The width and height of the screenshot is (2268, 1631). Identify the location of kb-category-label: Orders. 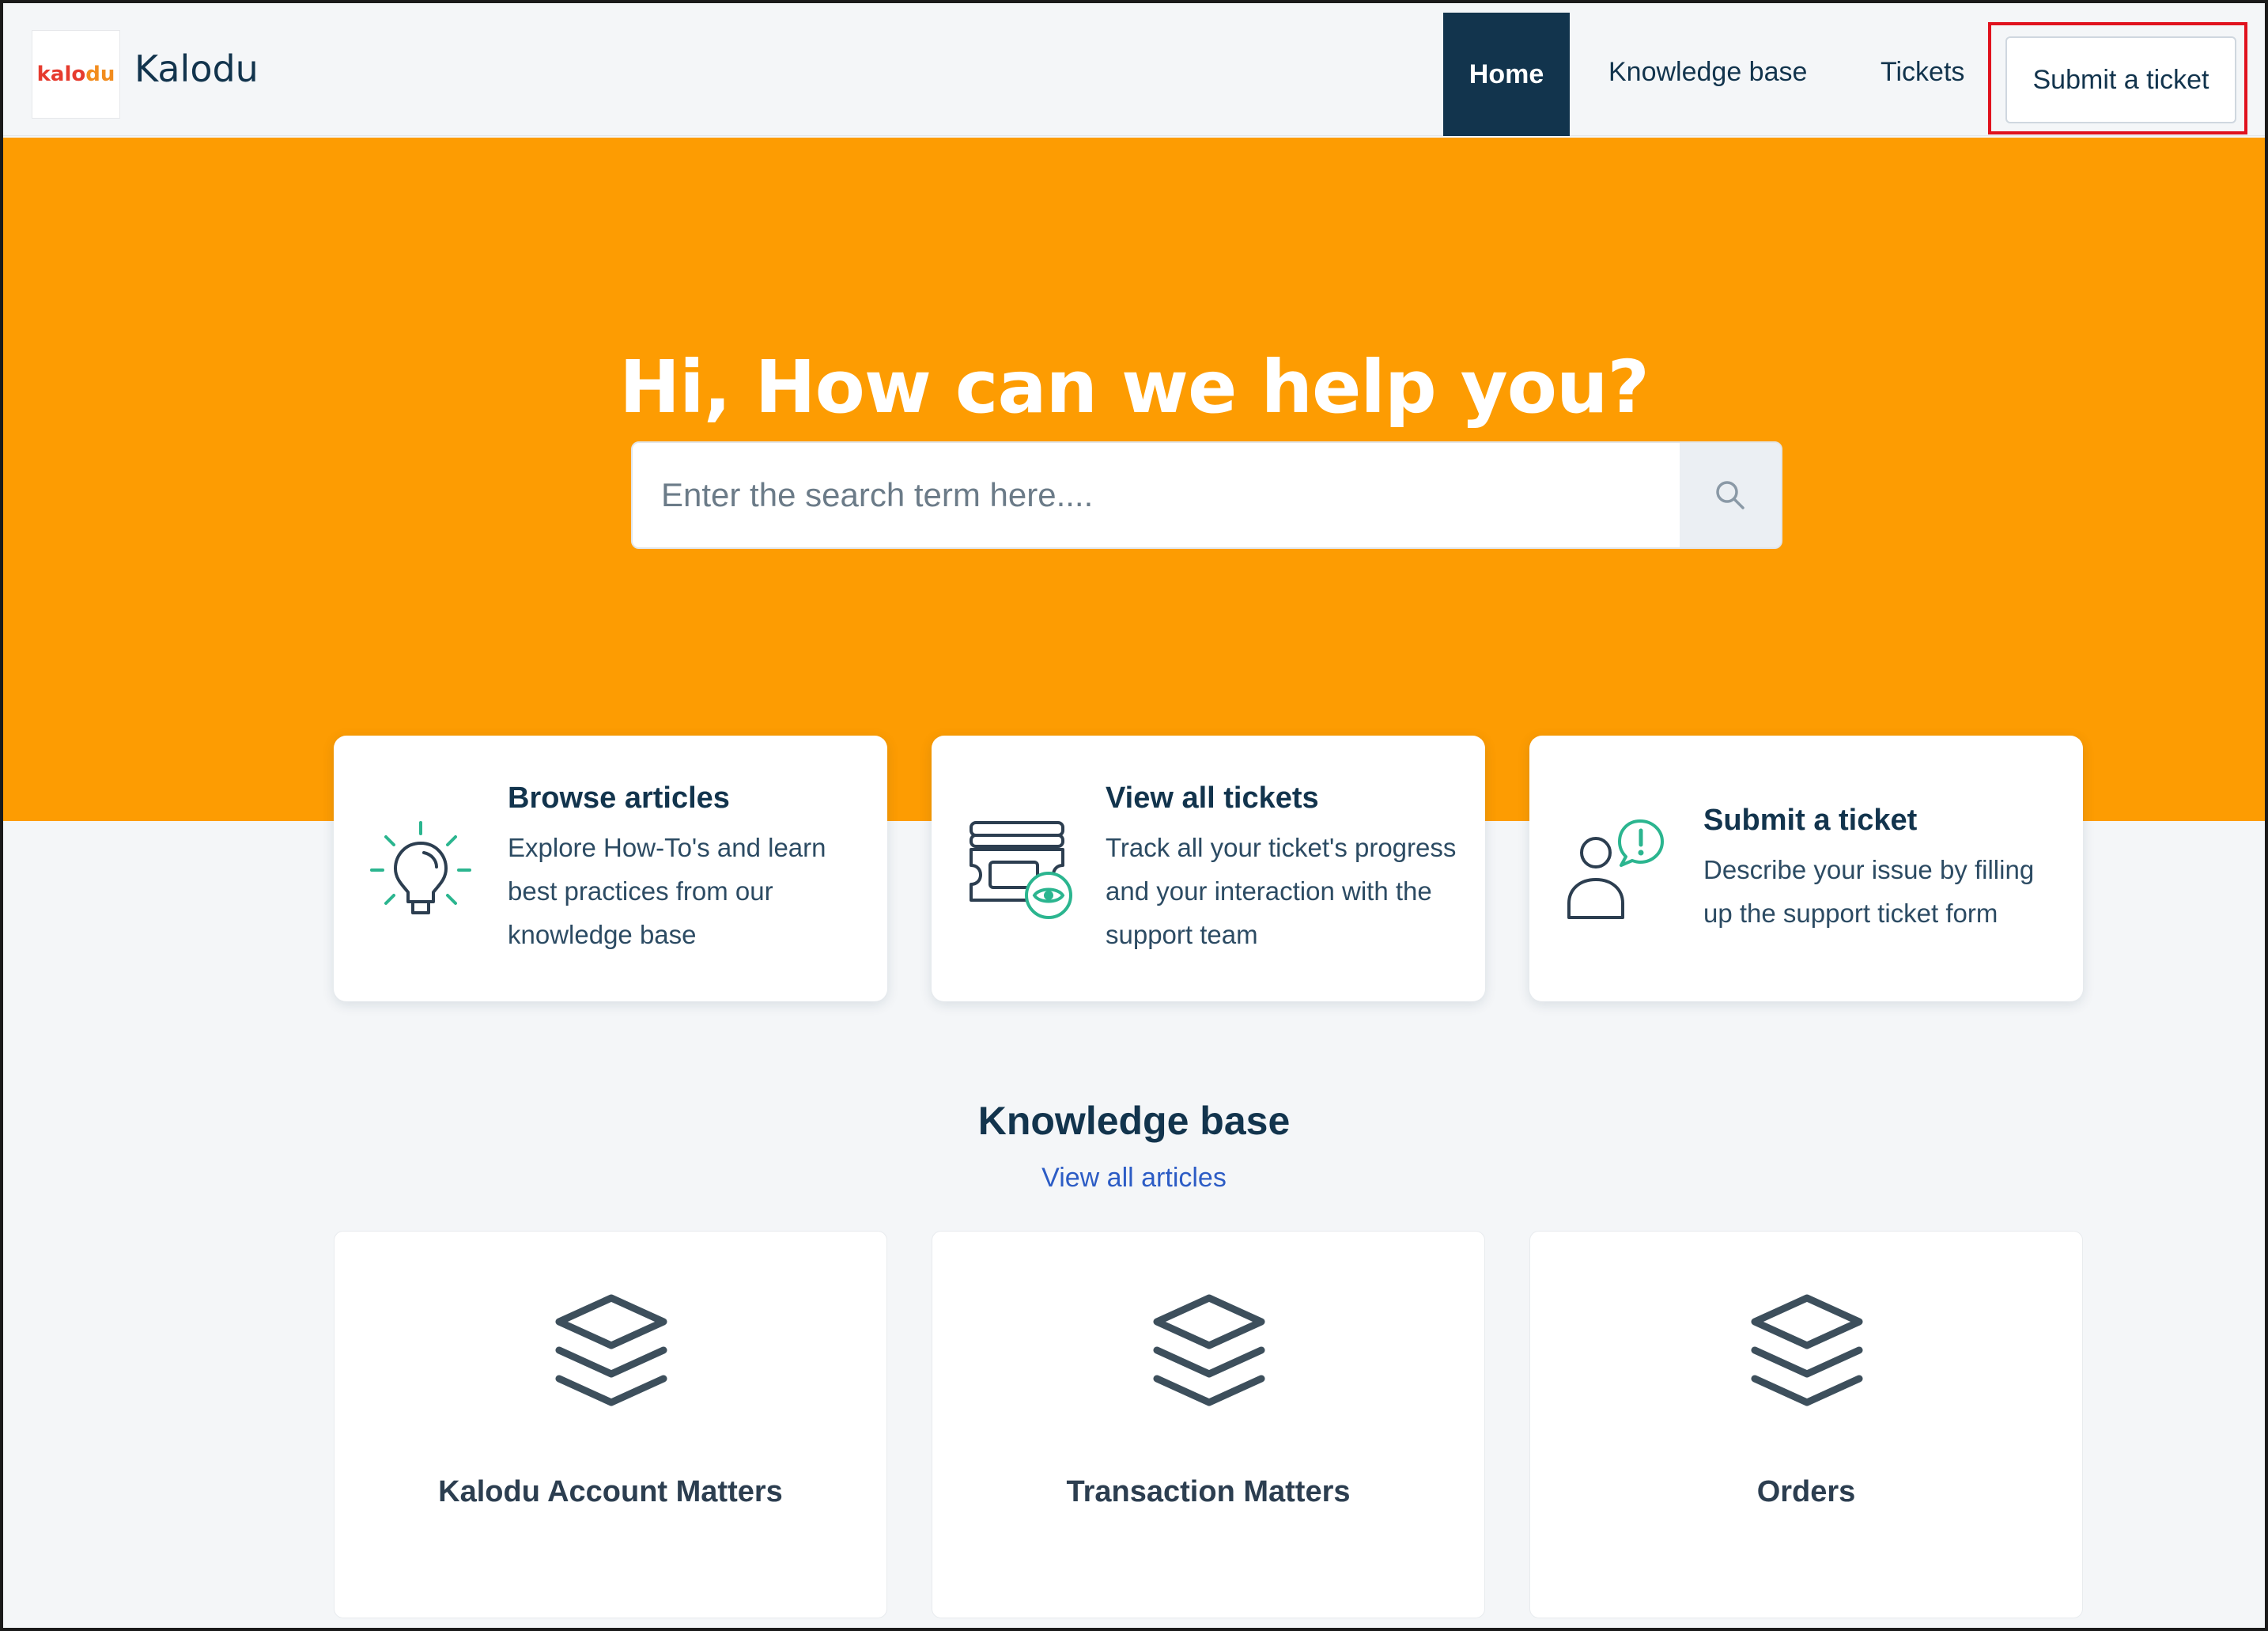
(1806, 1491).